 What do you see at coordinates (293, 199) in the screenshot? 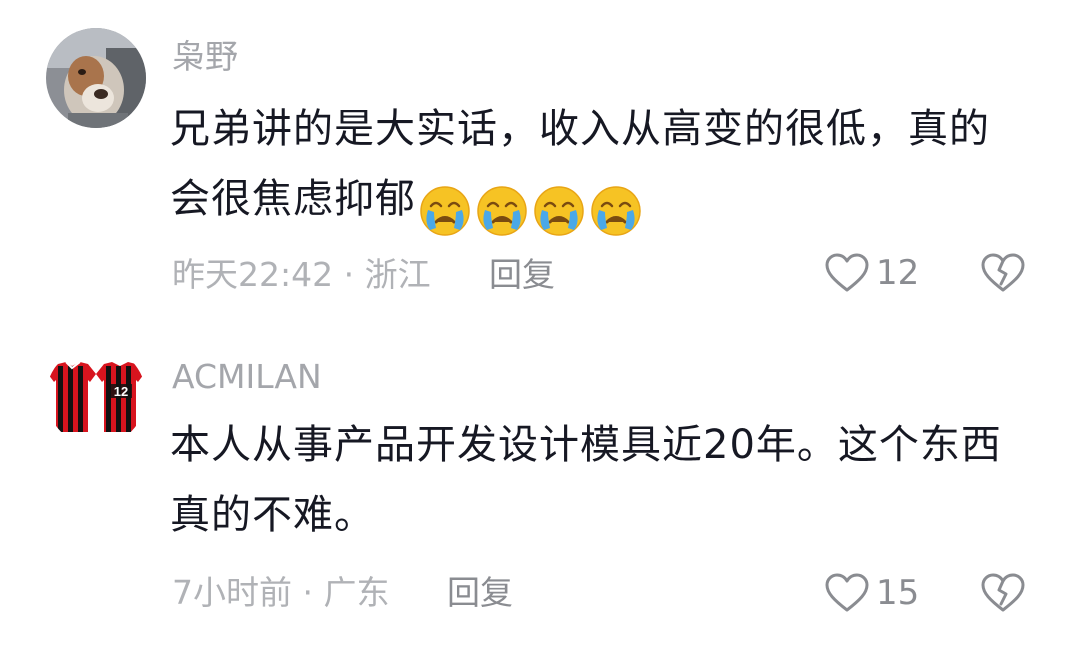
I see `comment-text-line: 会很焦虑抑郁` at bounding box center [293, 199].